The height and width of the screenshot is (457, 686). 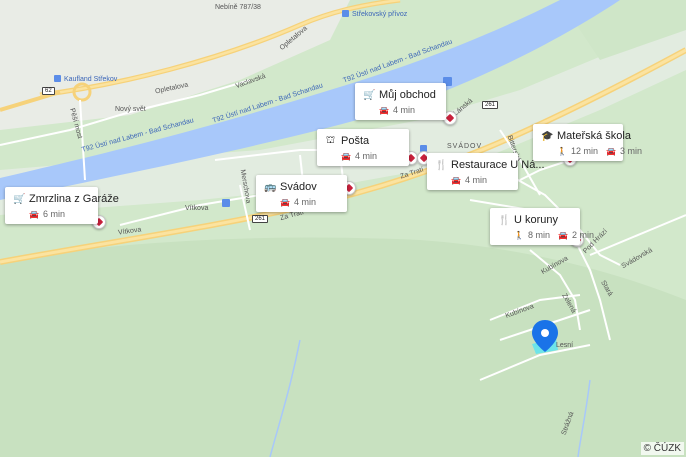 What do you see at coordinates (53, 214) in the screenshot?
I see `poi-travel-time: 6 min` at bounding box center [53, 214].